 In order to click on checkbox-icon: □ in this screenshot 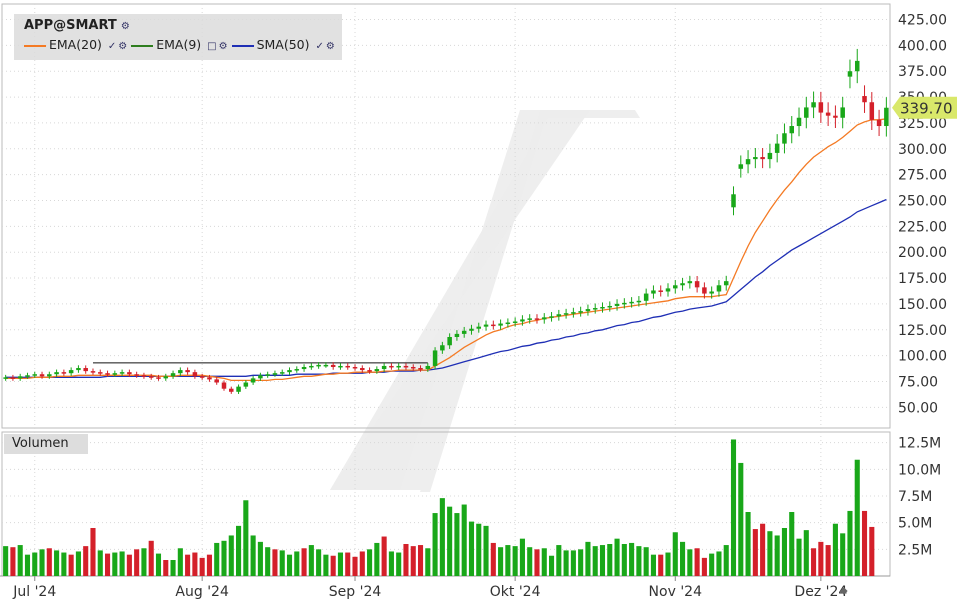, I will do `click(211, 46)`.